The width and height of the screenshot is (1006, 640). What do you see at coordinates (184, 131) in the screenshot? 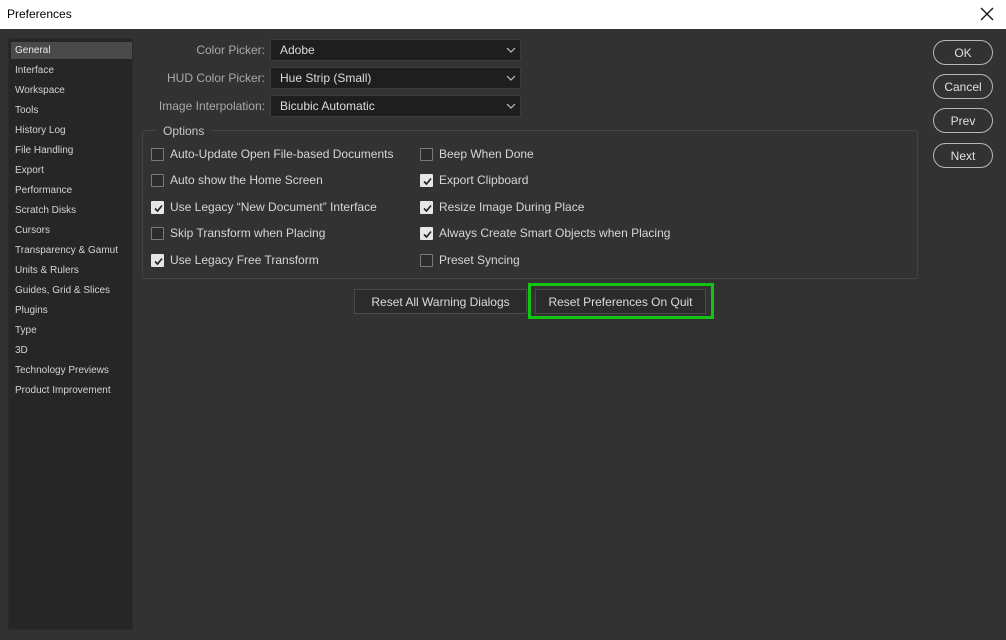
I see `options-legend: Options` at bounding box center [184, 131].